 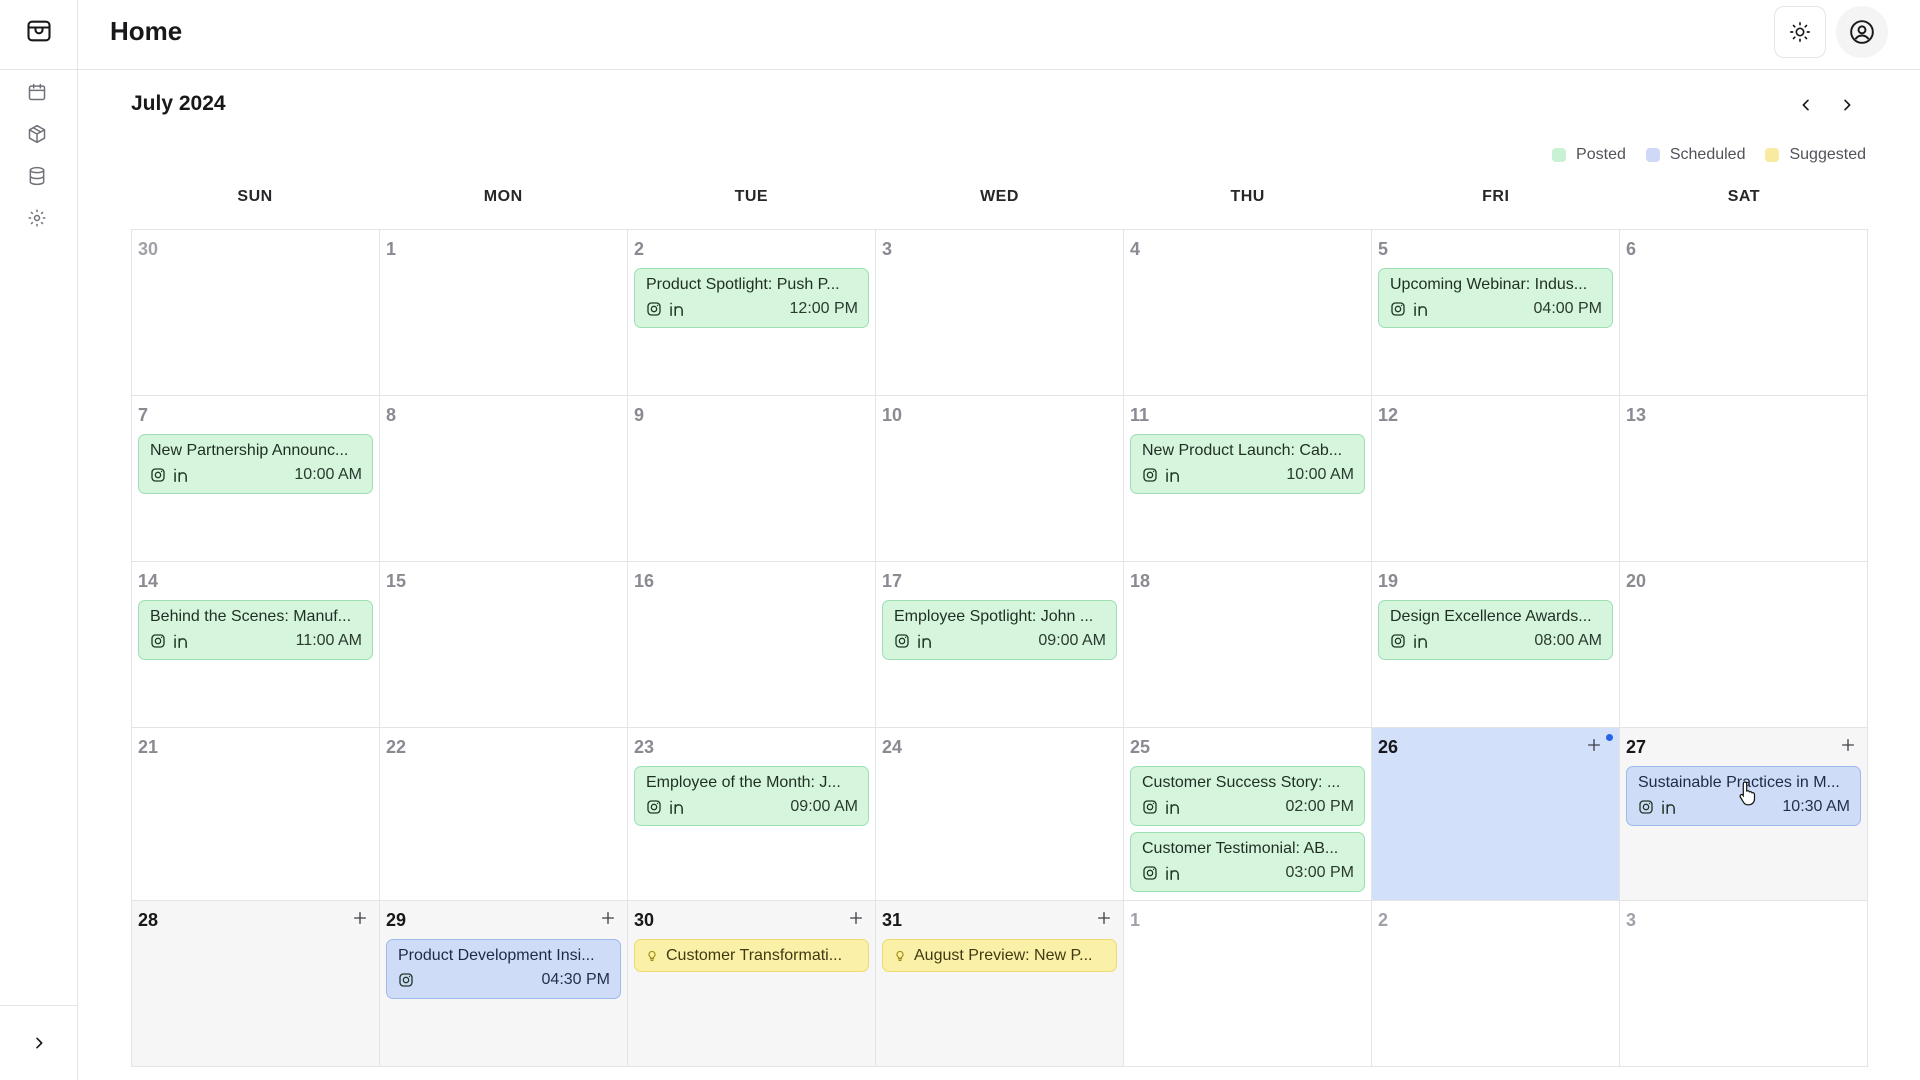 What do you see at coordinates (1140, 747) in the screenshot?
I see `day-number: 25` at bounding box center [1140, 747].